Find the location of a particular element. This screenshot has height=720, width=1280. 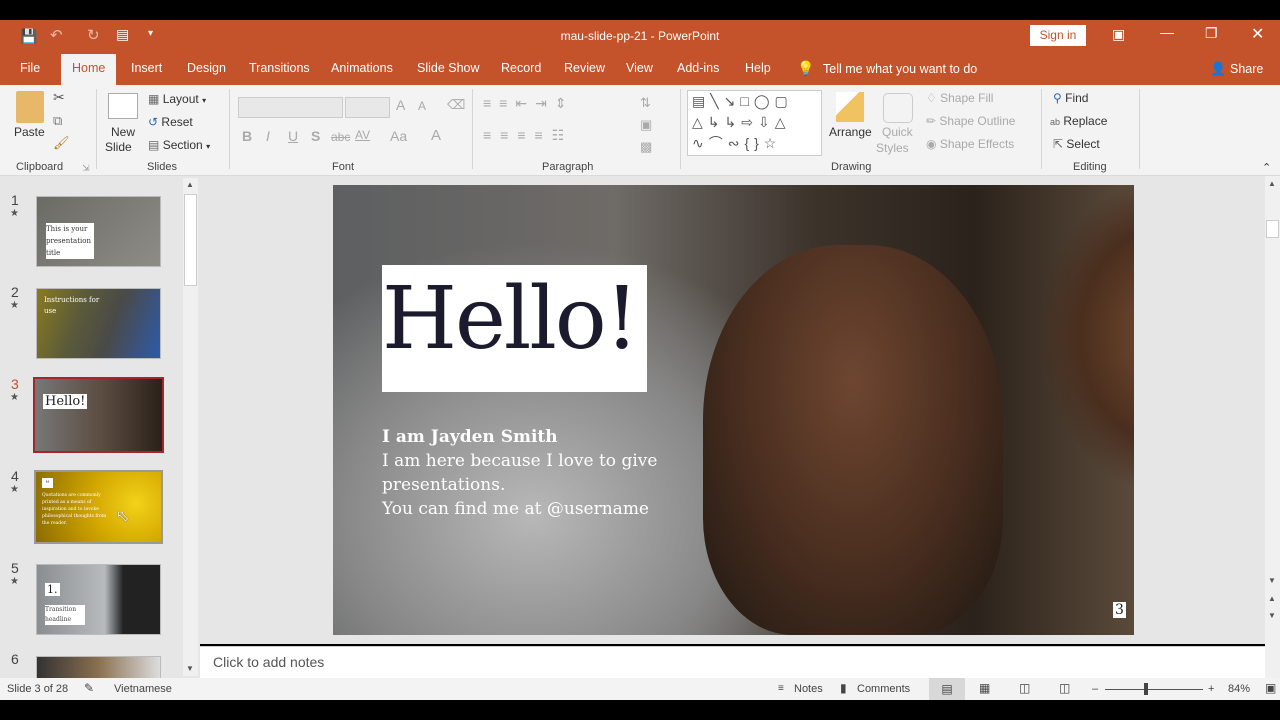

shape-outline-button: Shape Outline is located at coordinates (977, 121).